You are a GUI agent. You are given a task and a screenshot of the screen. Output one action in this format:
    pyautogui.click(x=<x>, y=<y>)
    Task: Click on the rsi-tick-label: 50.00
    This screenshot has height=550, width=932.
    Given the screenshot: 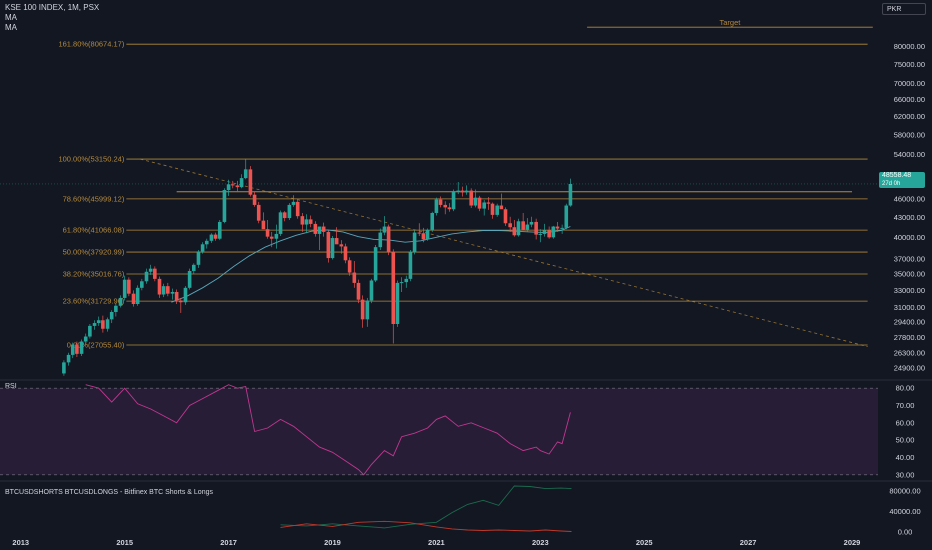 What is the action you would take?
    pyautogui.click(x=905, y=440)
    